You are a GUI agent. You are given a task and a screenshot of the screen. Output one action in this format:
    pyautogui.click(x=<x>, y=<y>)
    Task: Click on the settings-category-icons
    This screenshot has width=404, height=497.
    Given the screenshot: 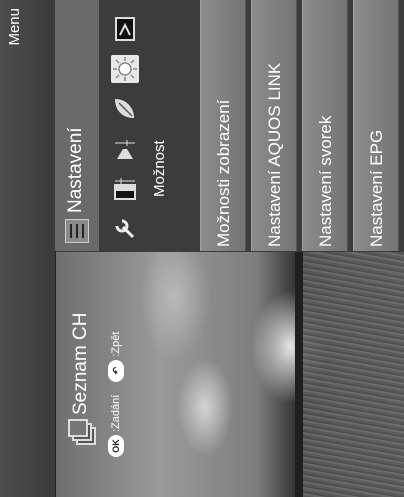 What is the action you would take?
    pyautogui.click(x=124, y=125)
    